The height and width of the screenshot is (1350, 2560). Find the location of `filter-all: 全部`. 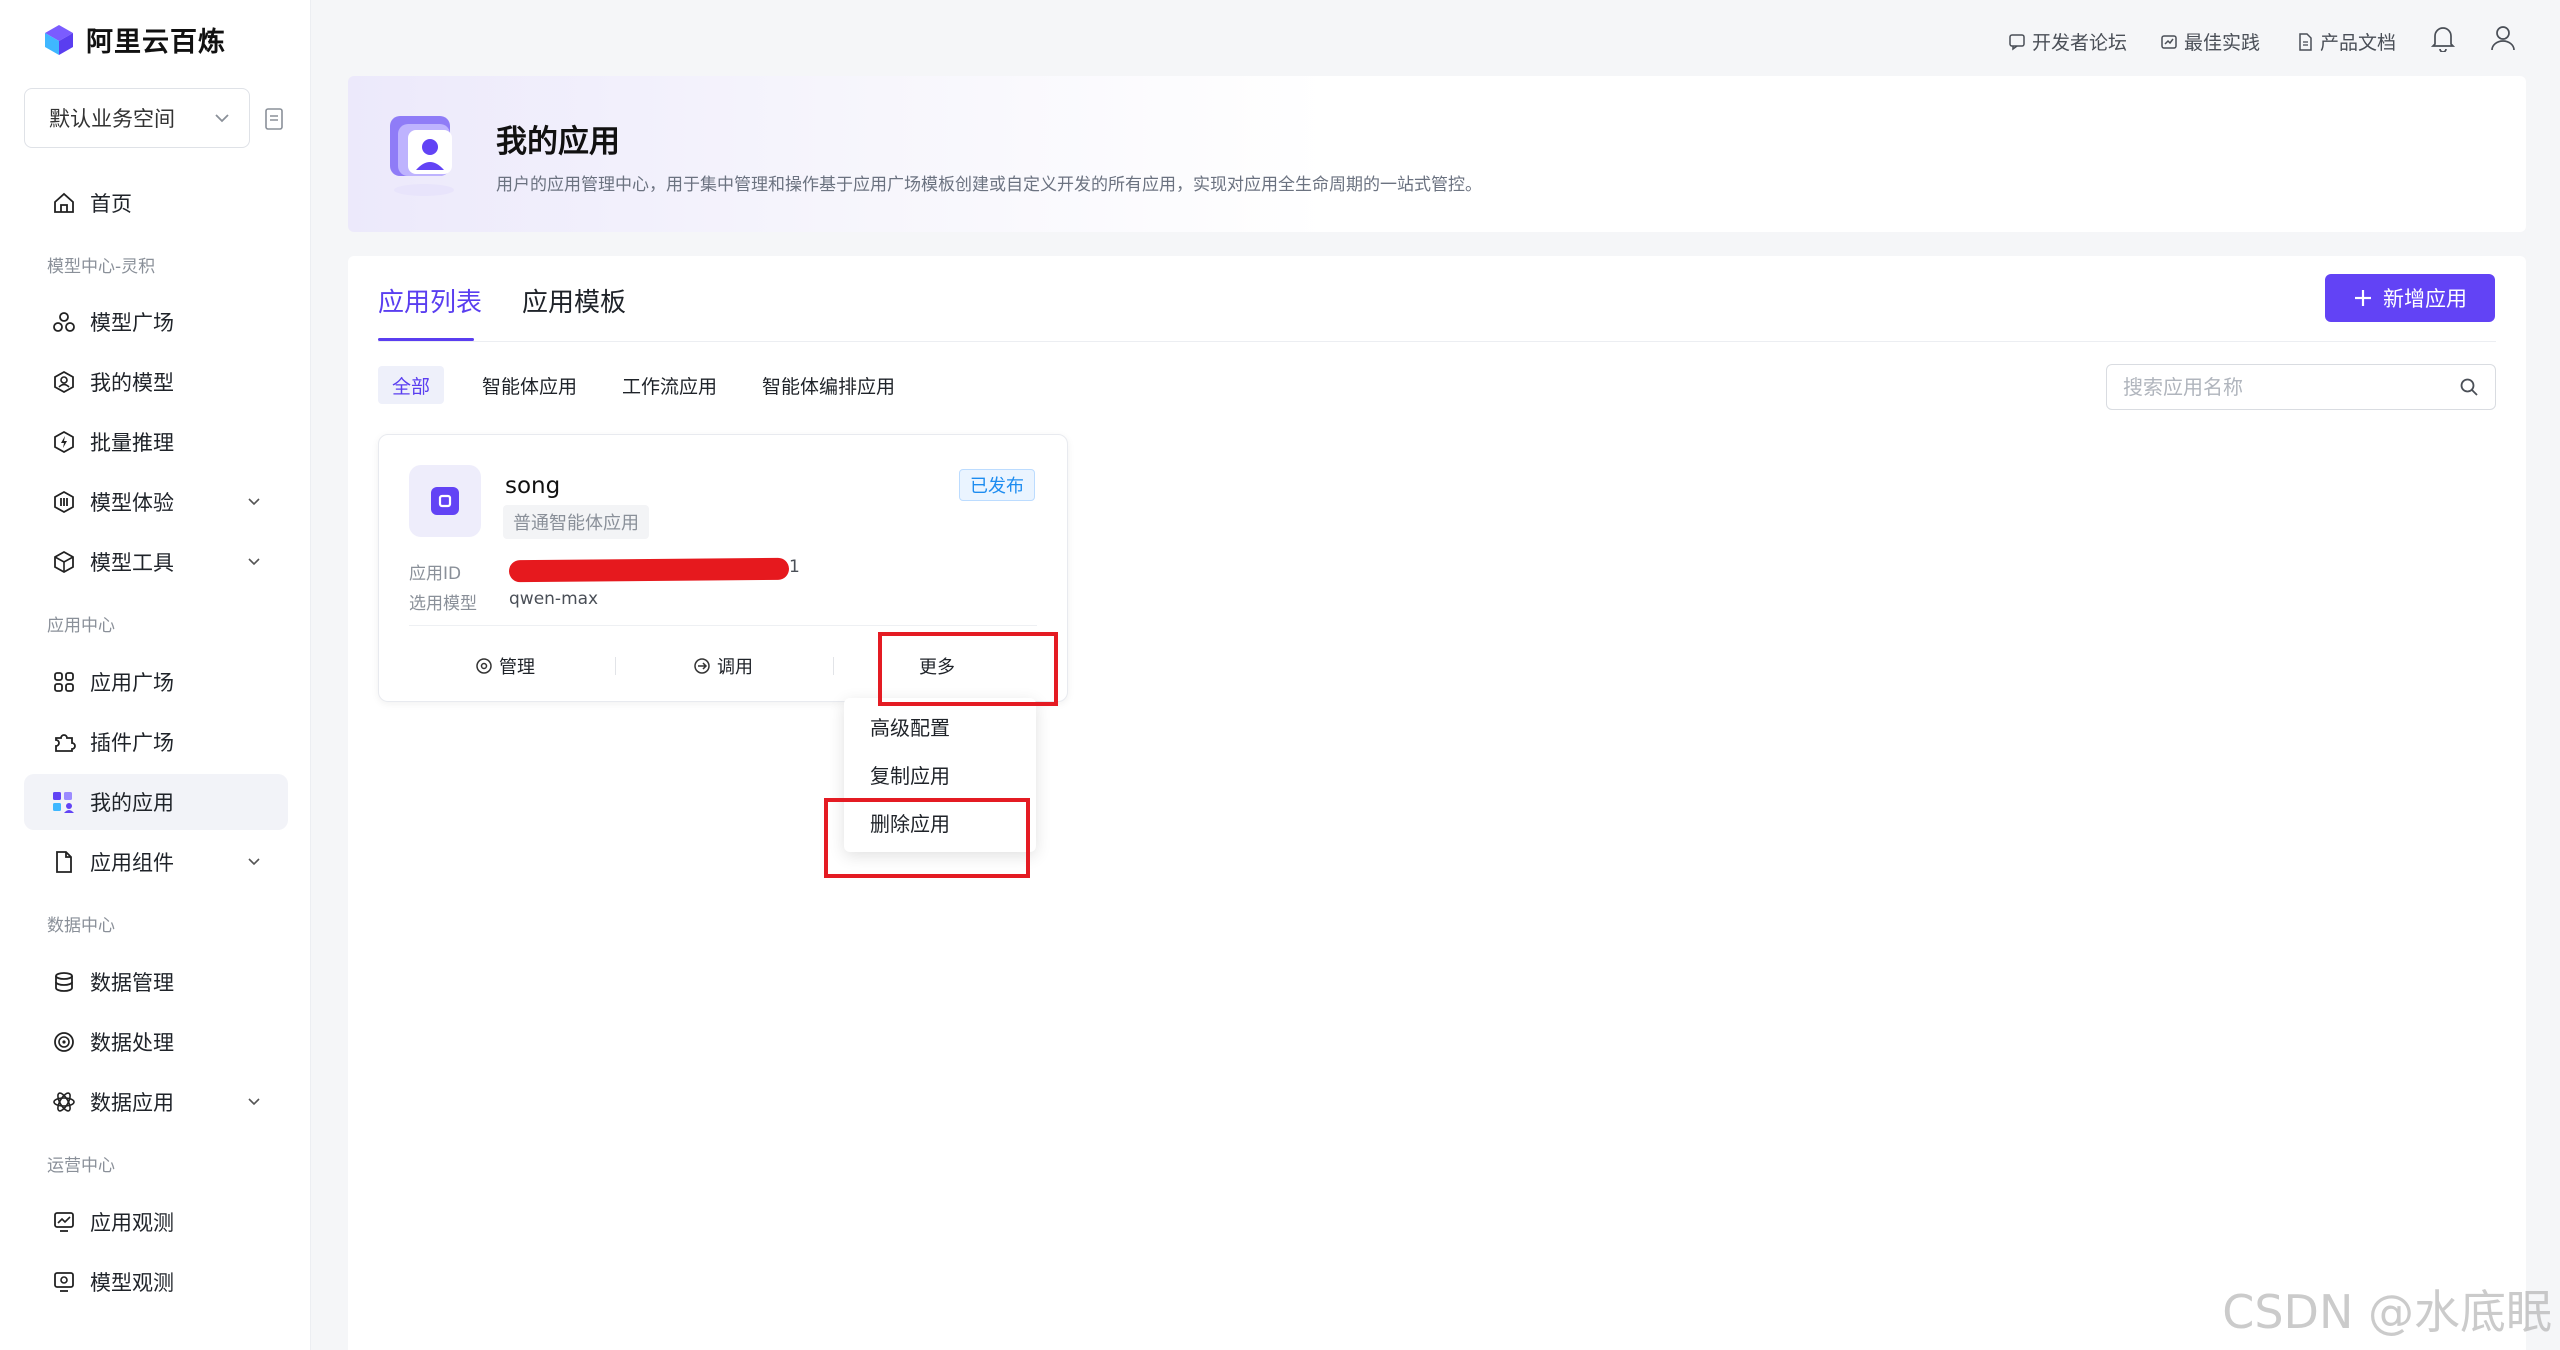

filter-all: 全部 is located at coordinates (411, 385).